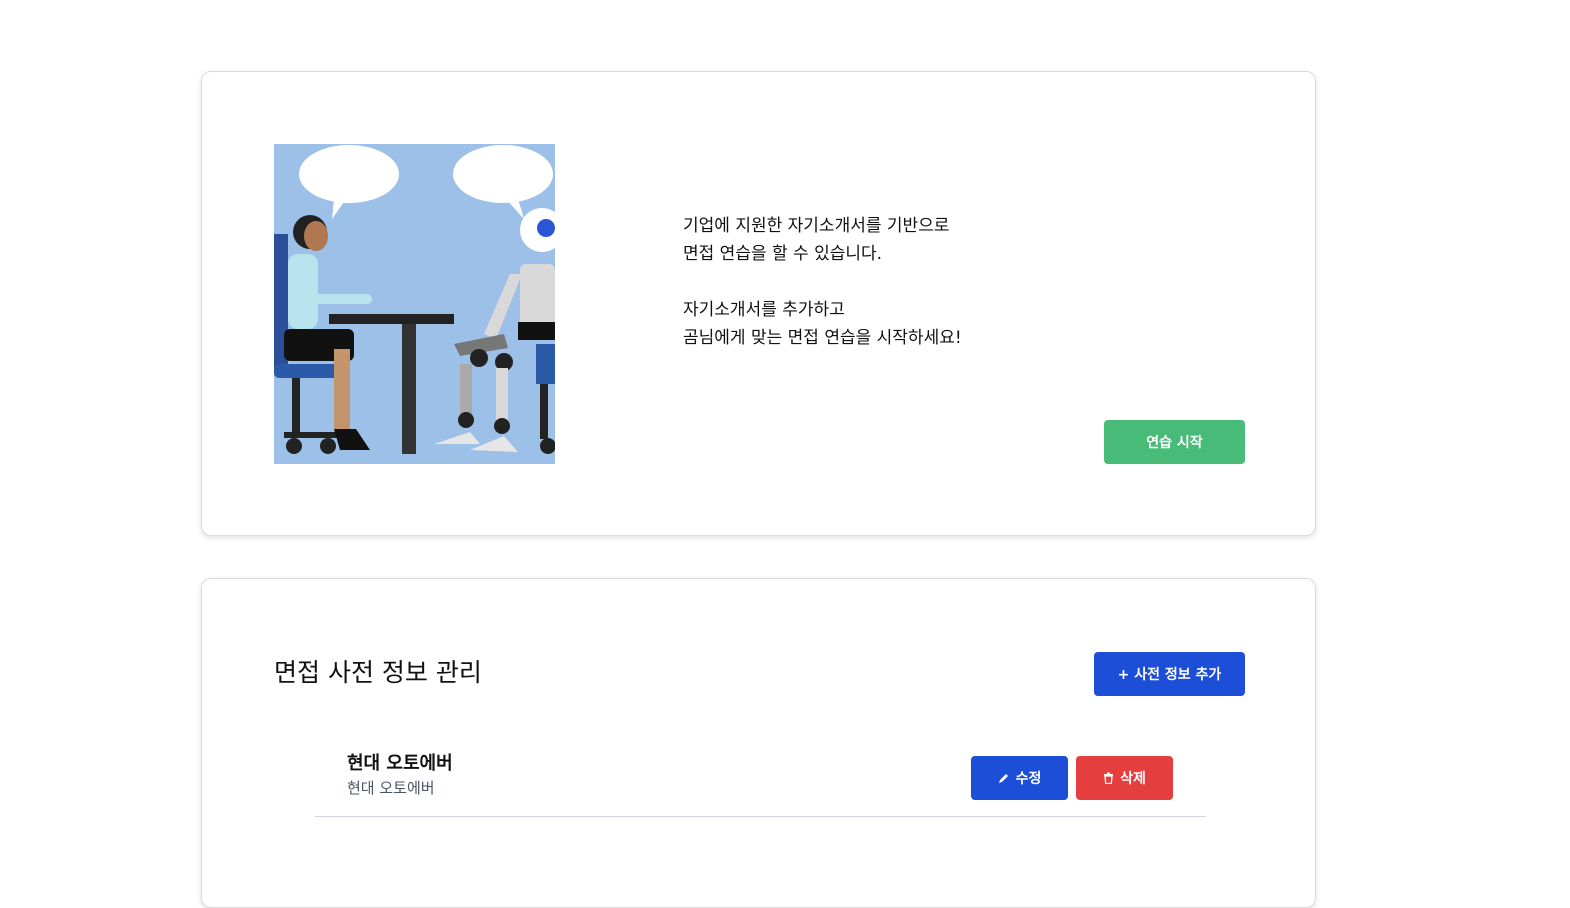 The image size is (1570, 908). What do you see at coordinates (400, 763) in the screenshot?
I see `entry-title: 현대 오토에버` at bounding box center [400, 763].